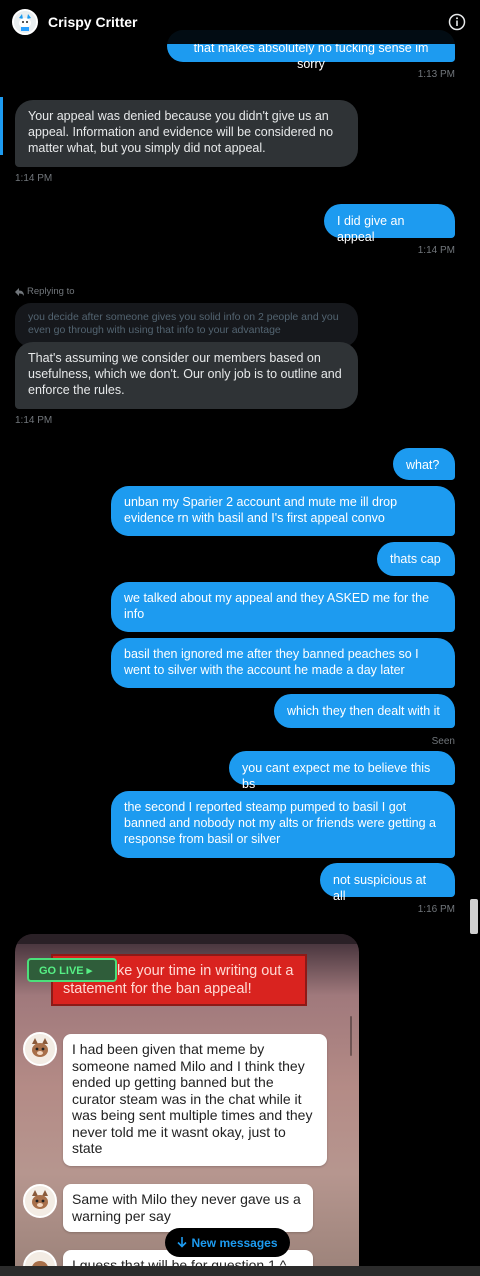 The image size is (480, 1276). I want to click on message-bubble: not suspicious at all, so click(387, 883).